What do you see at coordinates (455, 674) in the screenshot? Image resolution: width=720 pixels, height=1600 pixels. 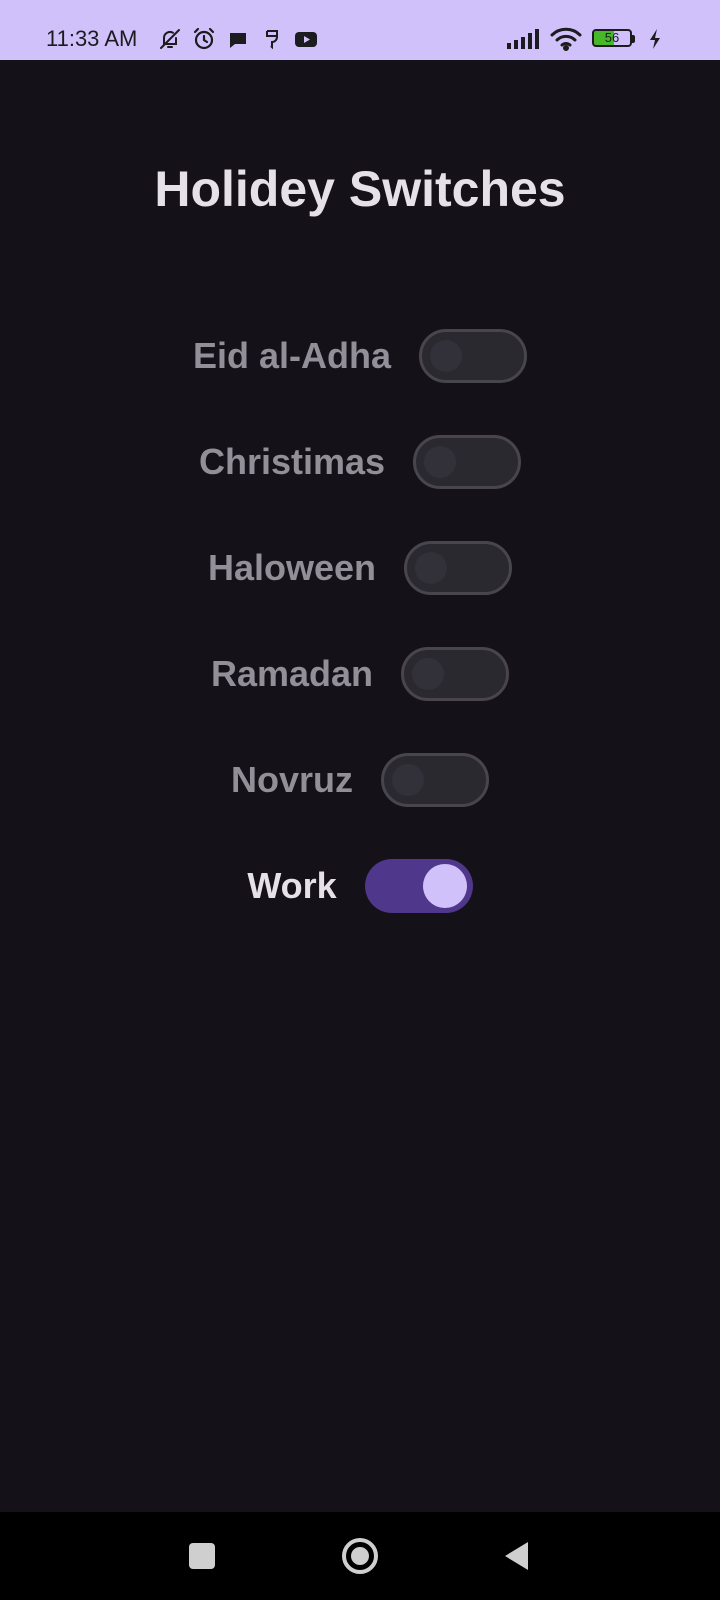 I see `toggle-switch-ramadan` at bounding box center [455, 674].